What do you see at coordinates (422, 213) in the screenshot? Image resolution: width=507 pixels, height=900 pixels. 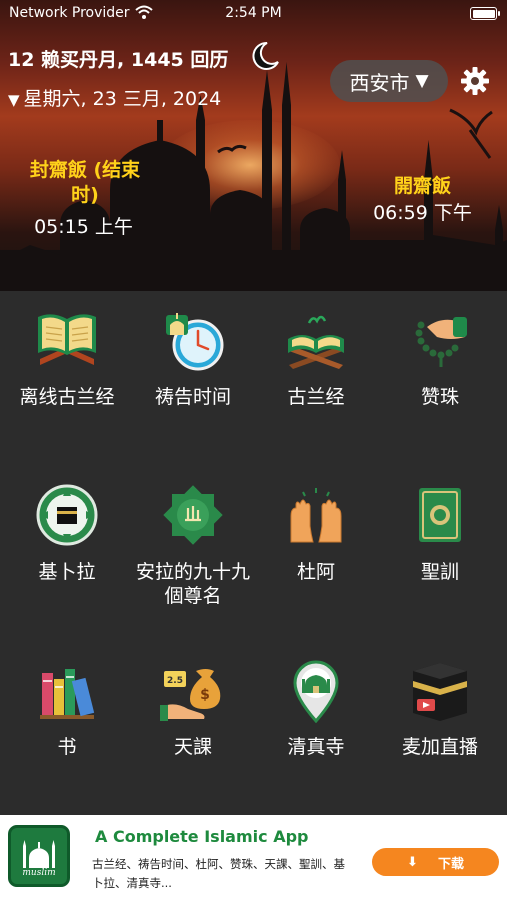 I see `iftar-time: 06:59 下午` at bounding box center [422, 213].